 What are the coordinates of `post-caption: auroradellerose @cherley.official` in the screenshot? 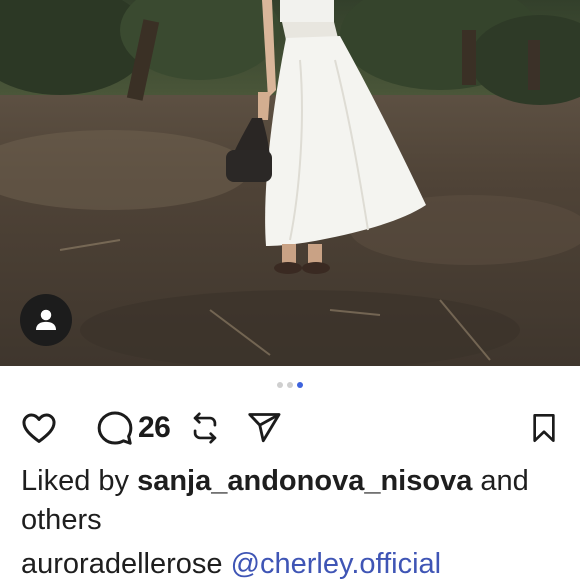 It's located at (300, 564).